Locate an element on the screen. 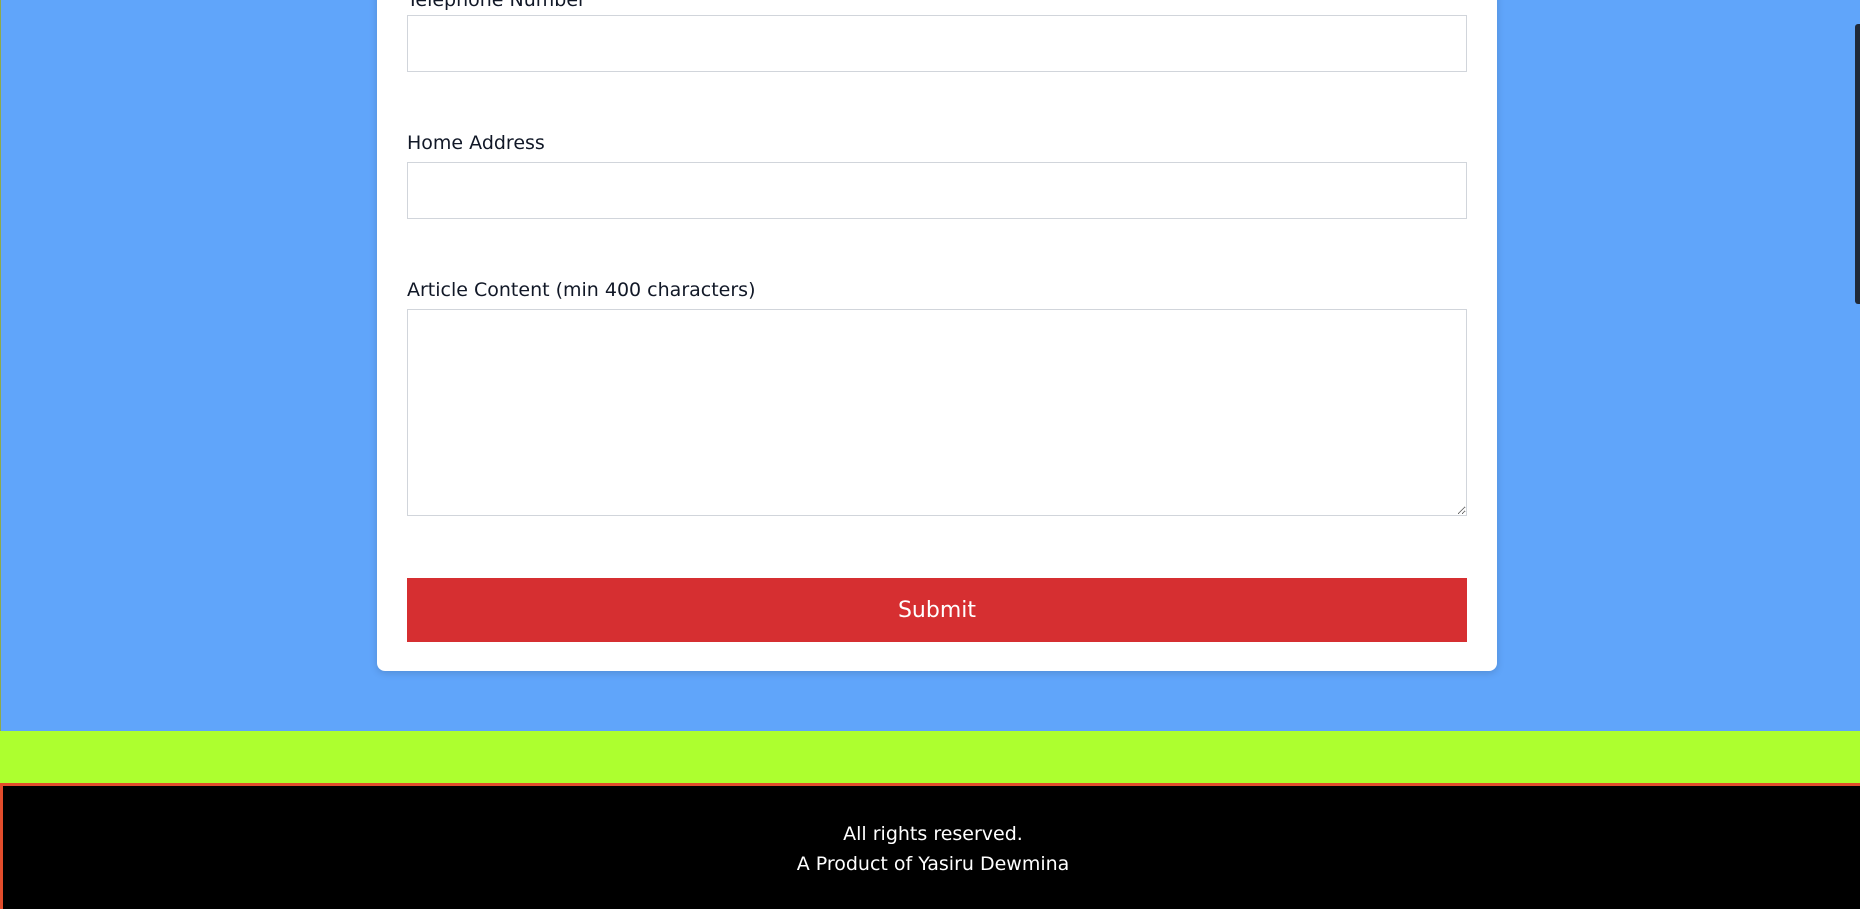  home-address-label: Home Address is located at coordinates (476, 143).